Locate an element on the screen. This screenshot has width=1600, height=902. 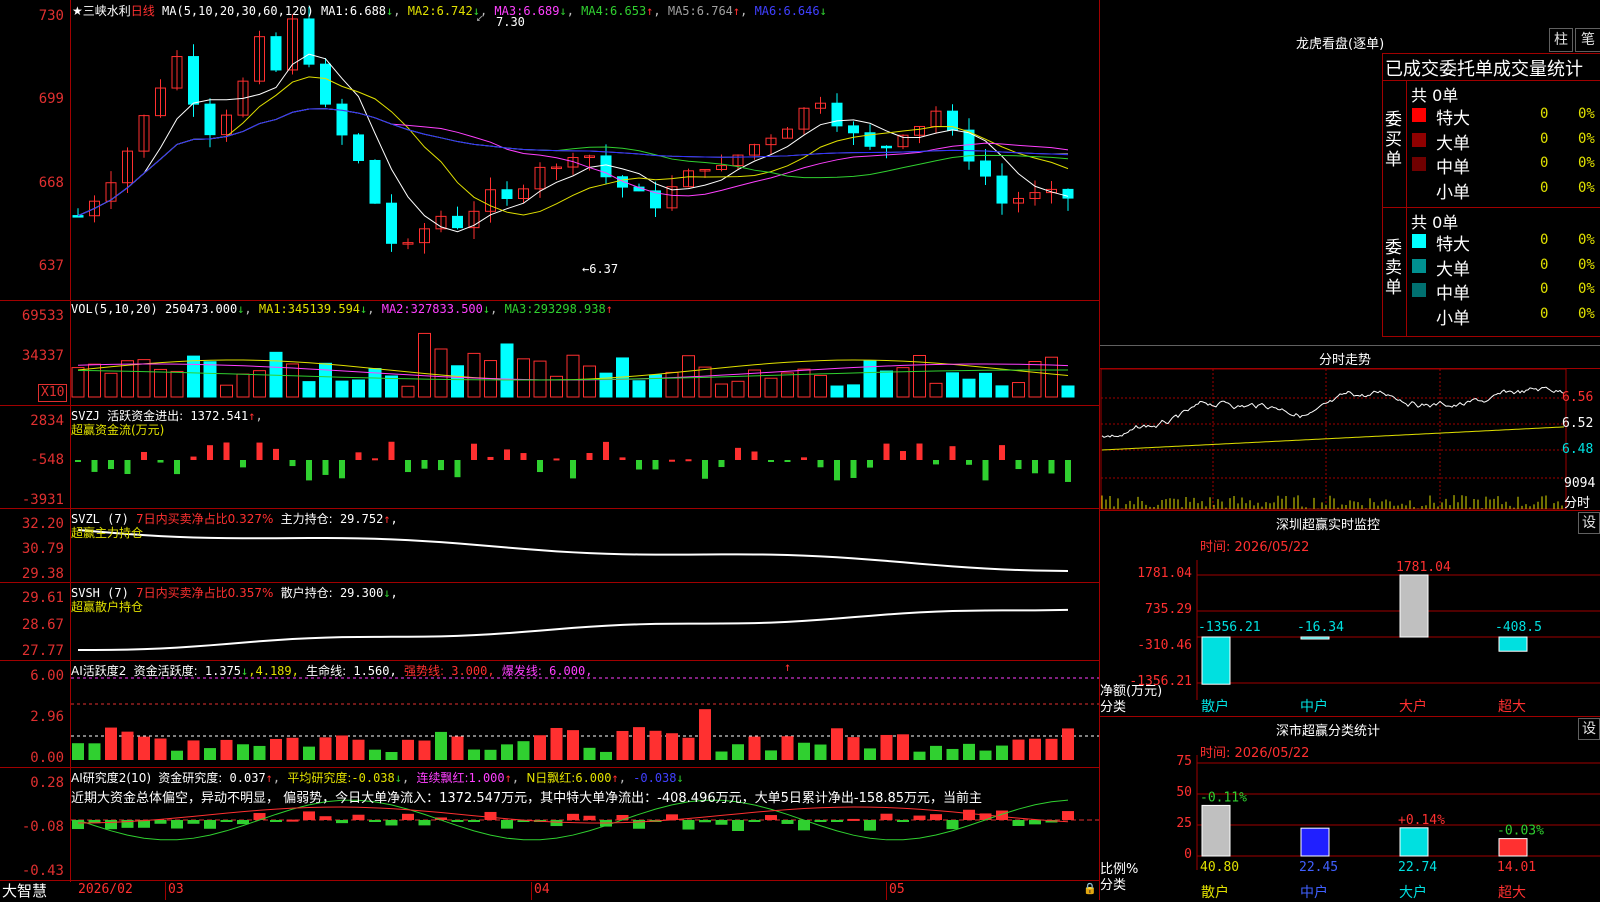
sz-monitor-axis-label: 735.29 is located at coordinates (1168, 609).